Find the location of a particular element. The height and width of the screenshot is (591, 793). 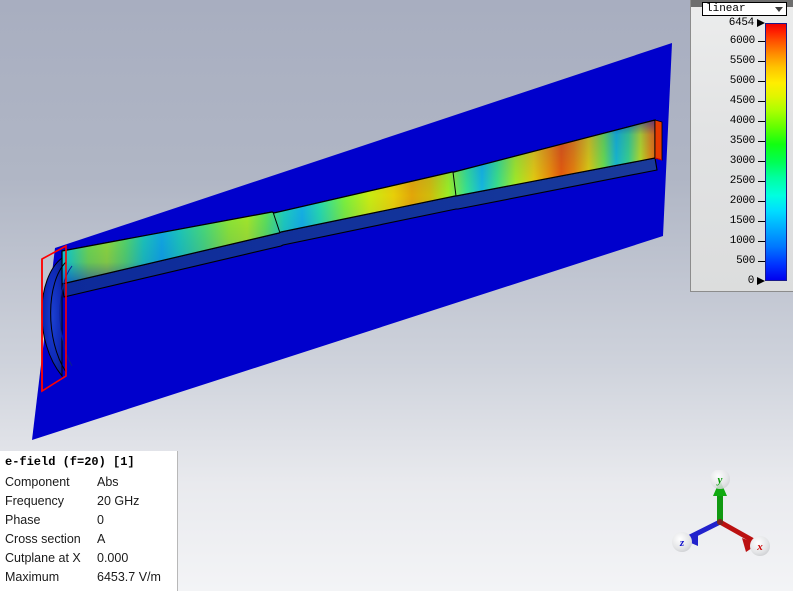

info-row-key: Frequency is located at coordinates (35, 500).